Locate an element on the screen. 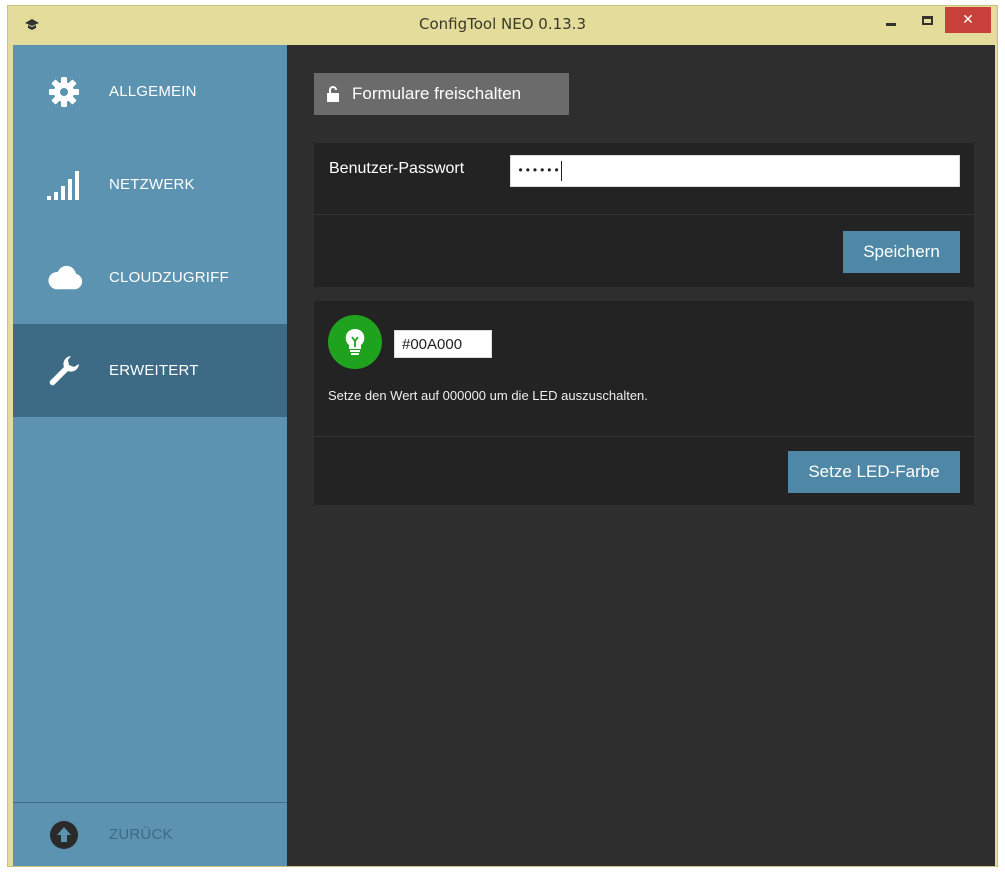 The image size is (1005, 872). maximize-icon is located at coordinates (927, 20).